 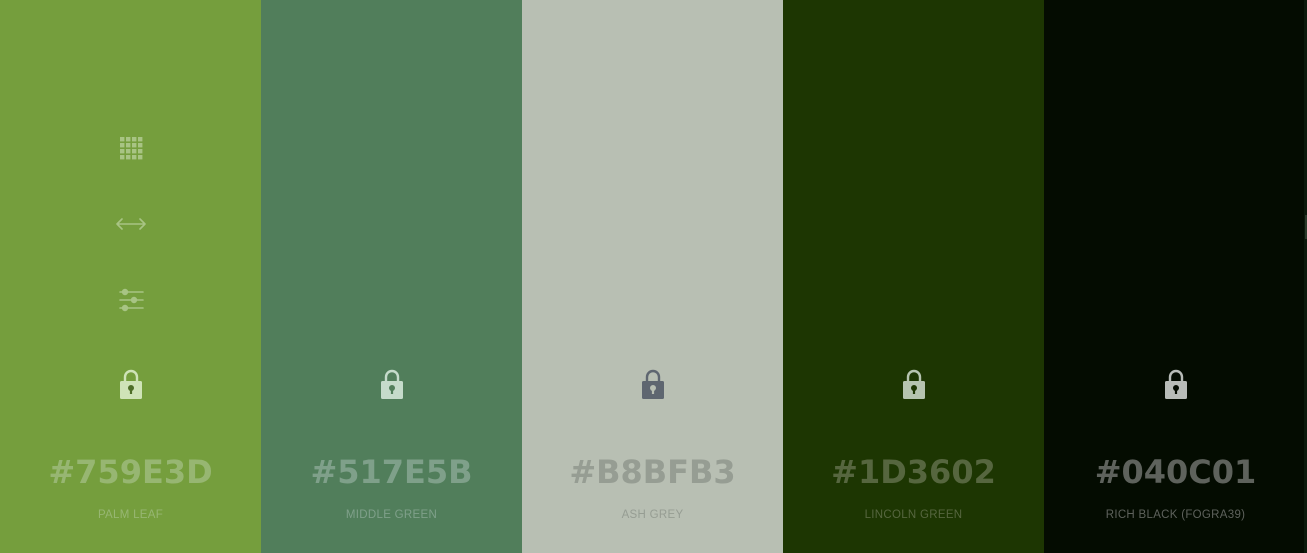 I want to click on hex-code: #517E5B, so click(x=391, y=472).